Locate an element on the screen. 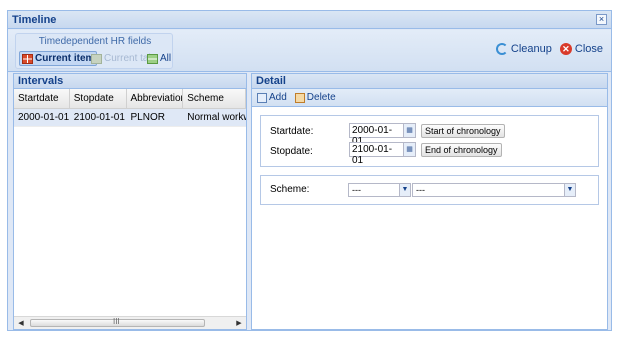 Image resolution: width=622 pixels, height=338 pixels. cleanup-button: Cleanup is located at coordinates (523, 49).